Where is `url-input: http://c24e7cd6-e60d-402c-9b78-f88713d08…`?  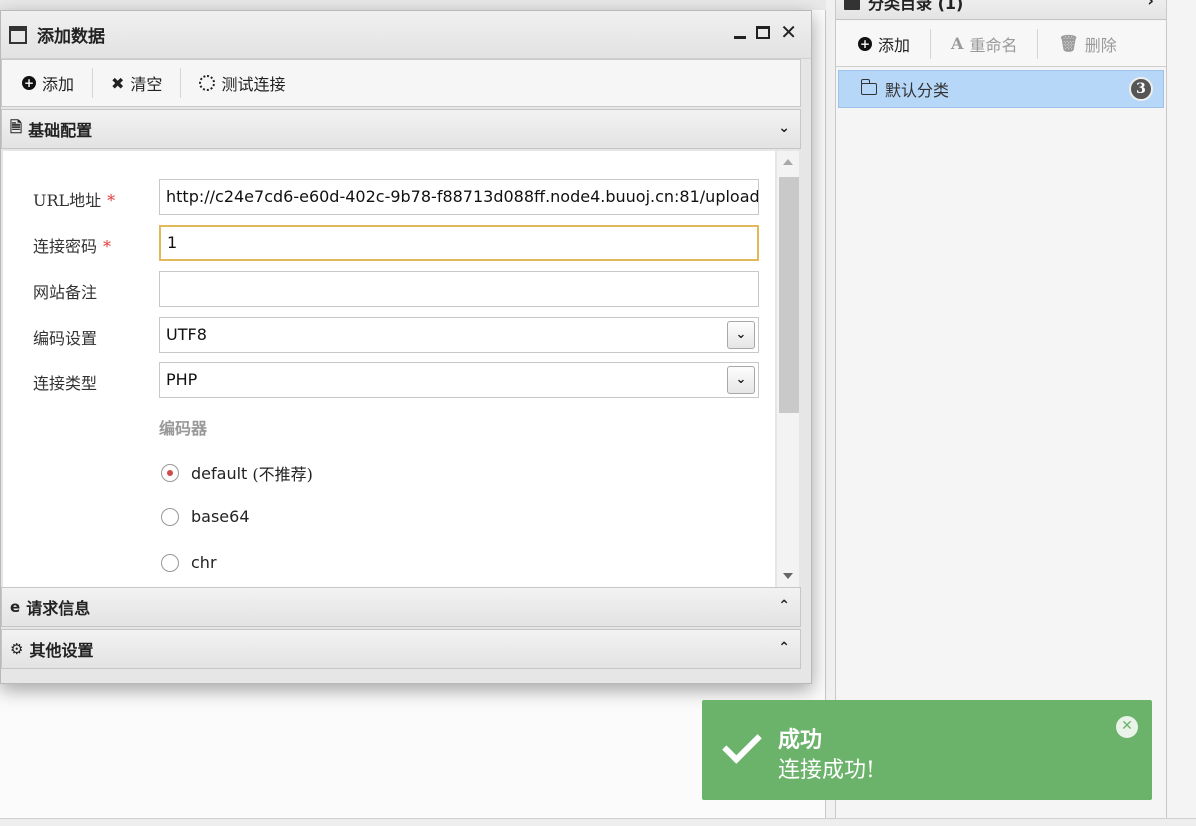 url-input: http://c24e7cd6-e60d-402c-9b78-f88713d08… is located at coordinates (459, 197).